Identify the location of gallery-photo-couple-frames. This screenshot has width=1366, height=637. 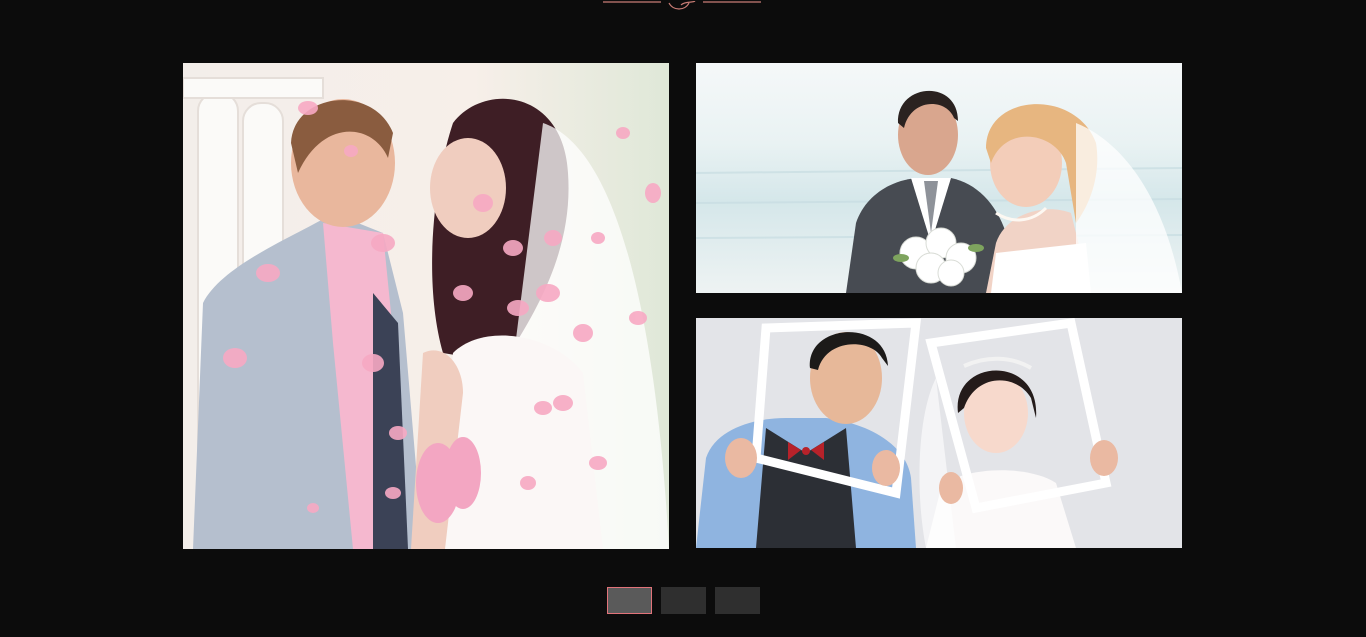
(939, 433).